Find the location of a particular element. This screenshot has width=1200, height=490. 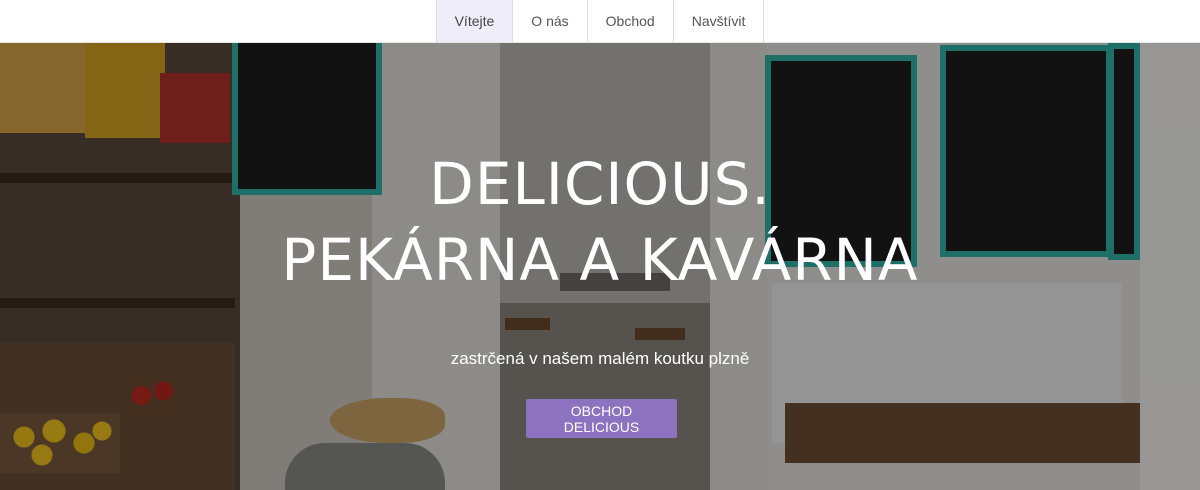

nav-item-o-nas: O nás is located at coordinates (549, 21).